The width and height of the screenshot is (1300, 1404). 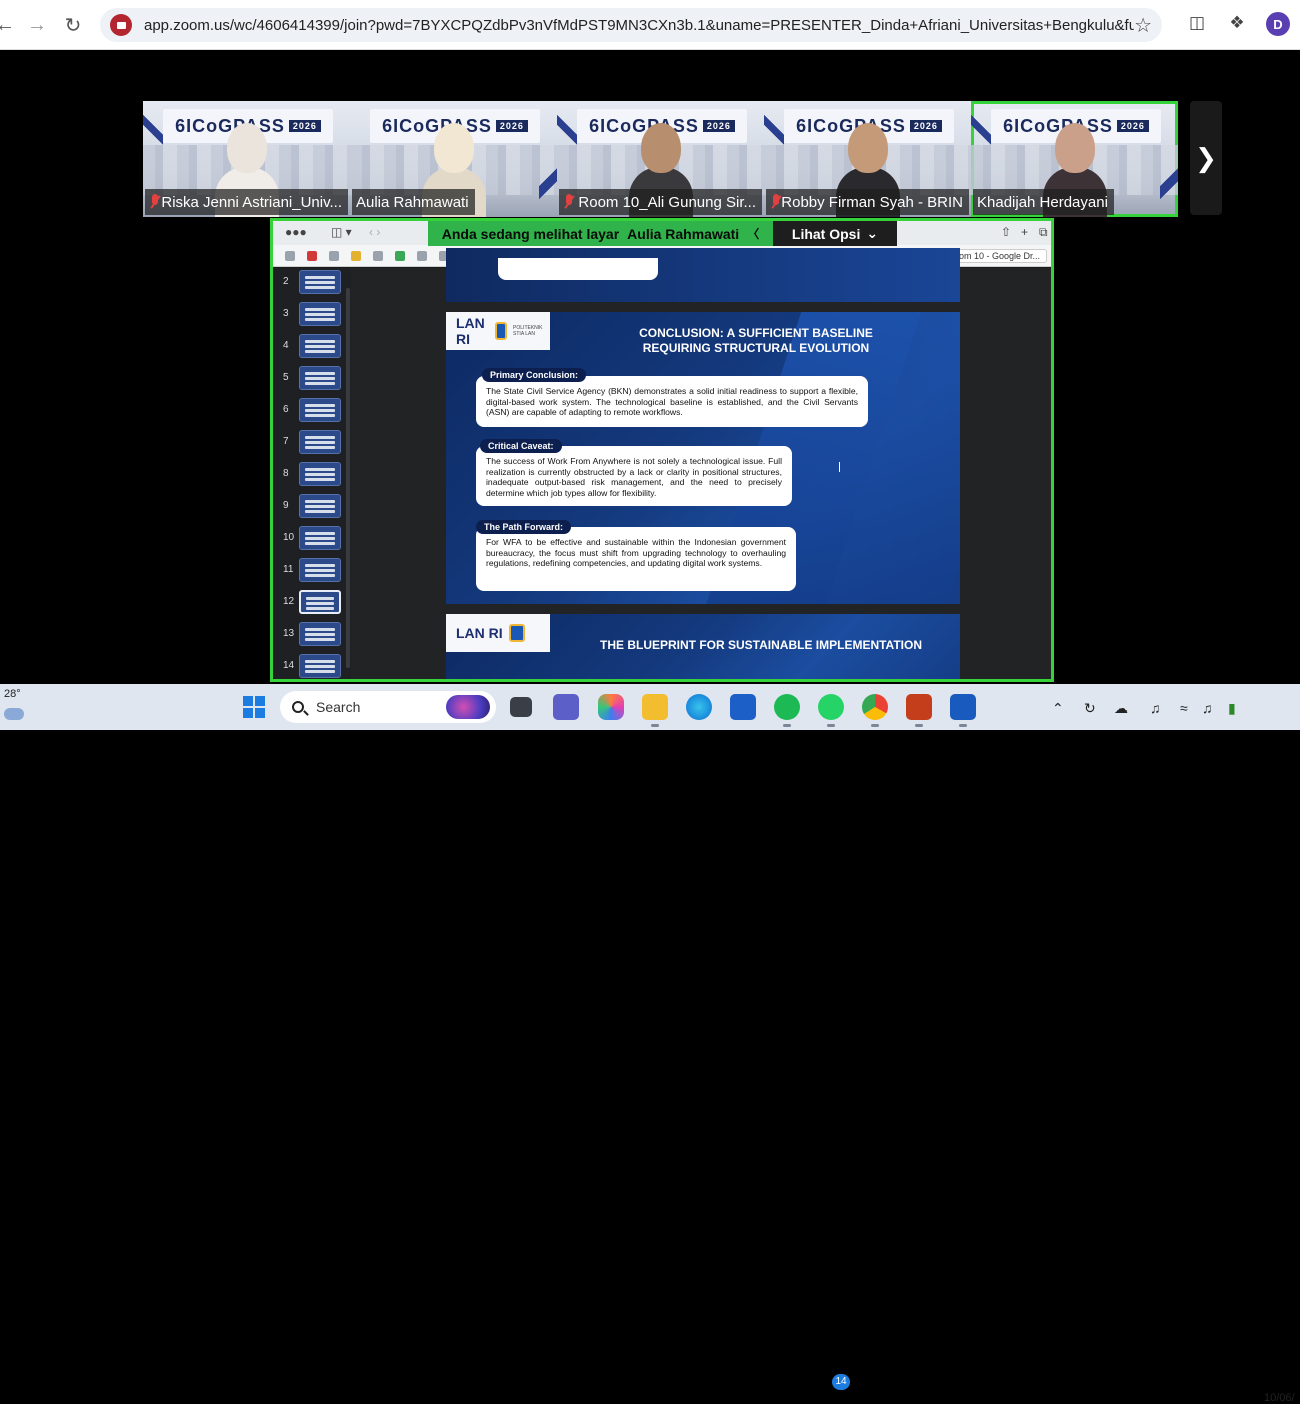 What do you see at coordinates (37, 25) in the screenshot?
I see `forward-icon: →` at bounding box center [37, 25].